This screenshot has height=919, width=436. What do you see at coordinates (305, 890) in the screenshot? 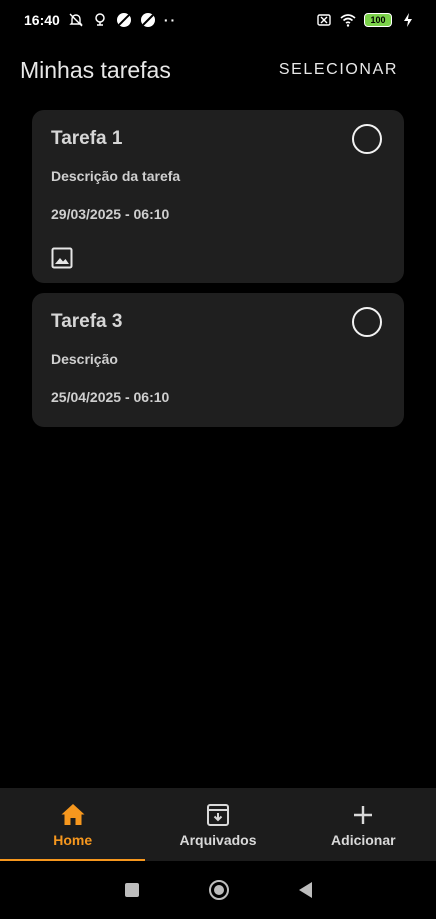
I see `back-button` at bounding box center [305, 890].